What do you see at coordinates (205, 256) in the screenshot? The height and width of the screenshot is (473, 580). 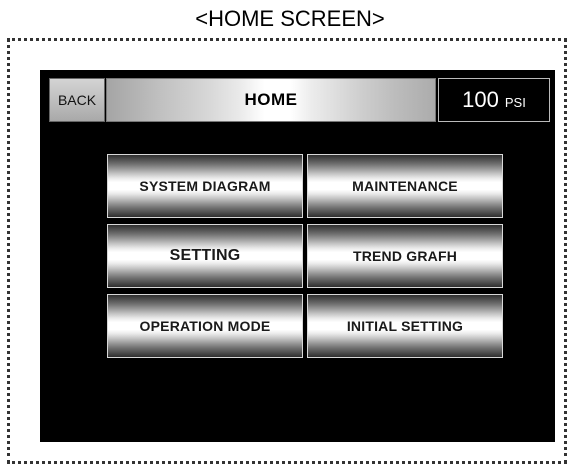 I see `setting-button: SETTING` at bounding box center [205, 256].